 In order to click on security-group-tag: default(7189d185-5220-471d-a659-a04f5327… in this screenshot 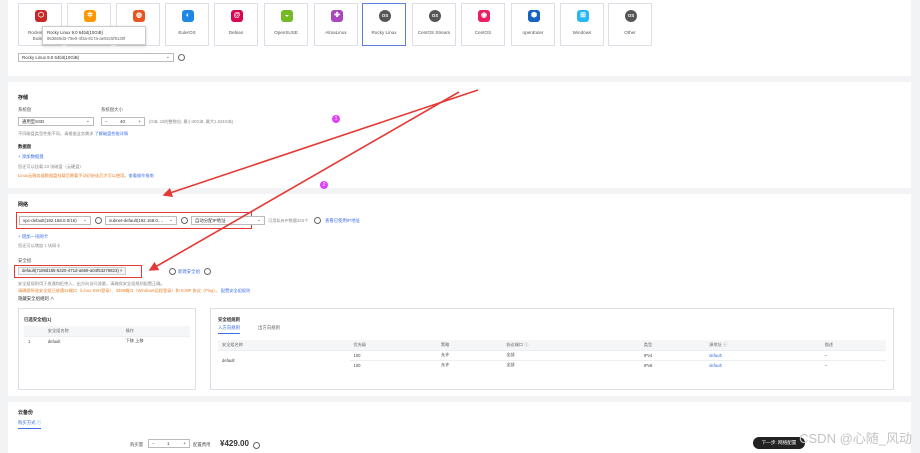, I will do `click(72, 271)`.